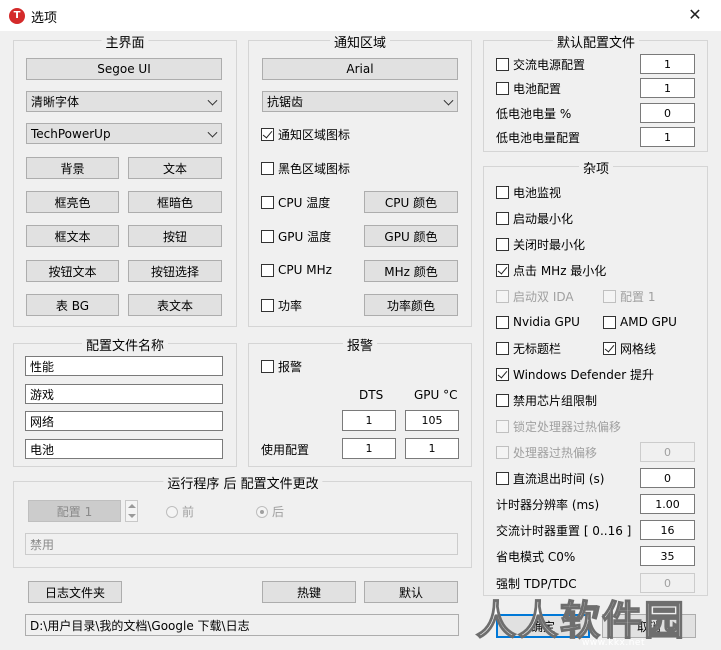 This screenshot has width=721, height=650. What do you see at coordinates (667, 556) in the screenshot?
I see `power-save-input: 35` at bounding box center [667, 556].